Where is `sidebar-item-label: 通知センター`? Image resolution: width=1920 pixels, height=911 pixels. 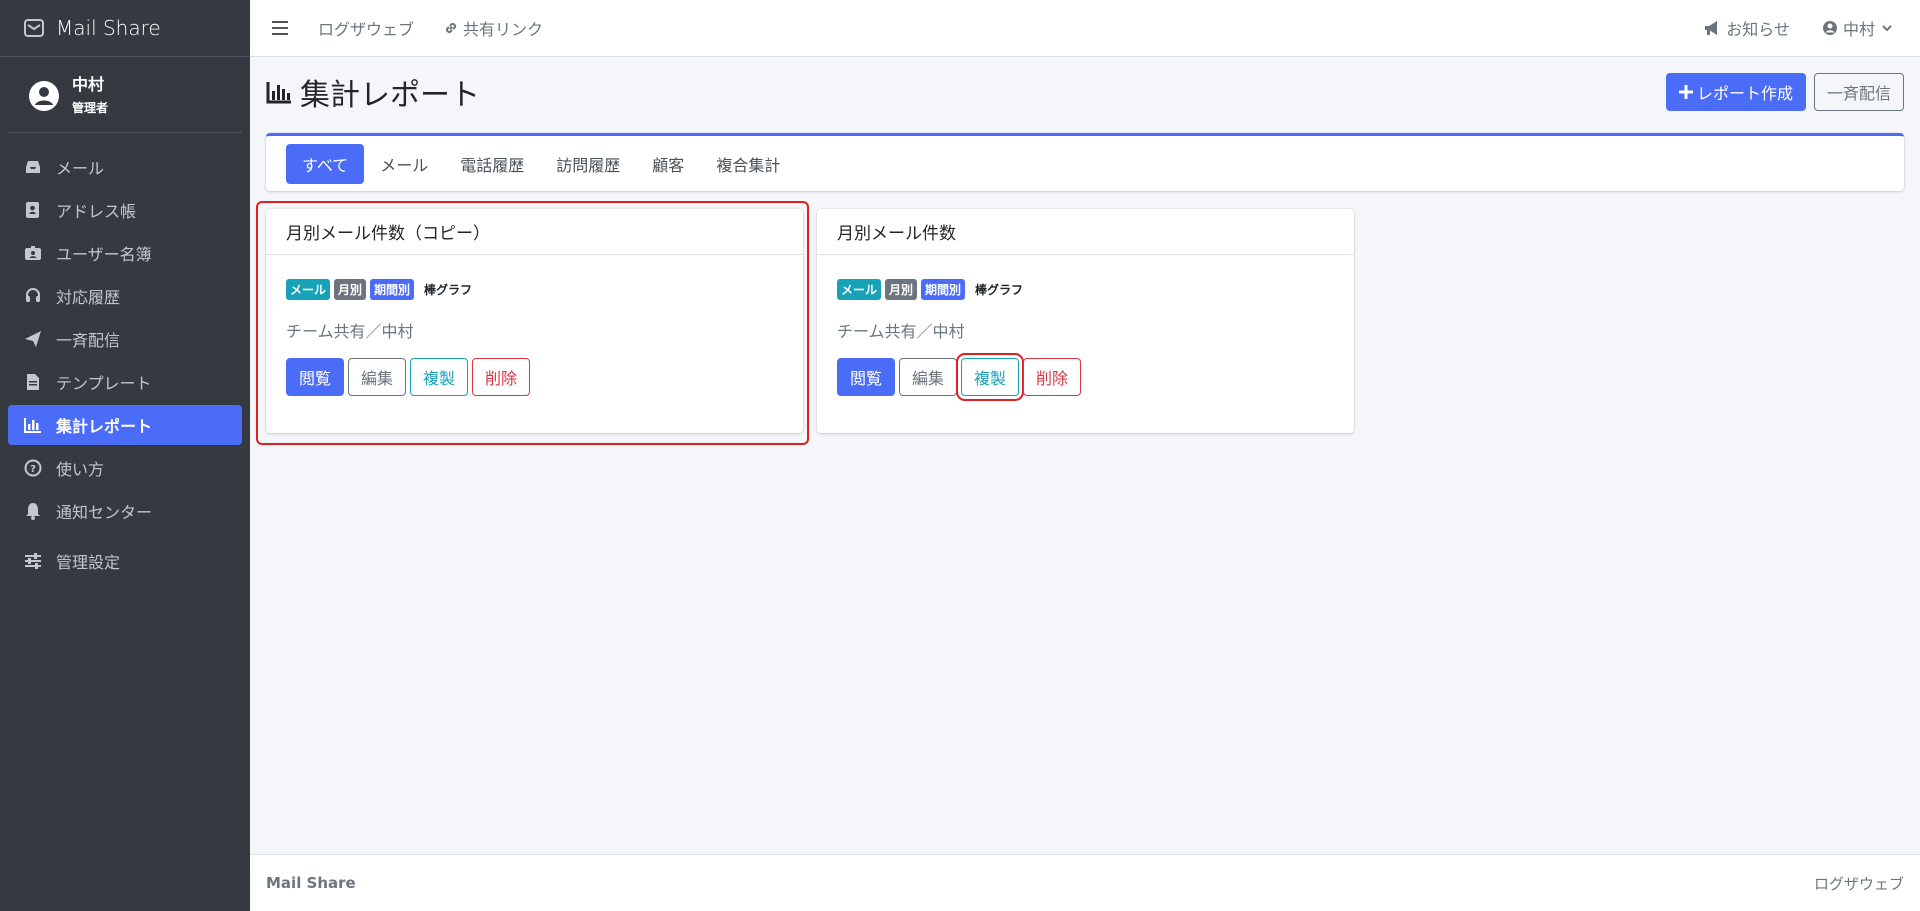
sidebar-item-label: 通知センター is located at coordinates (104, 512).